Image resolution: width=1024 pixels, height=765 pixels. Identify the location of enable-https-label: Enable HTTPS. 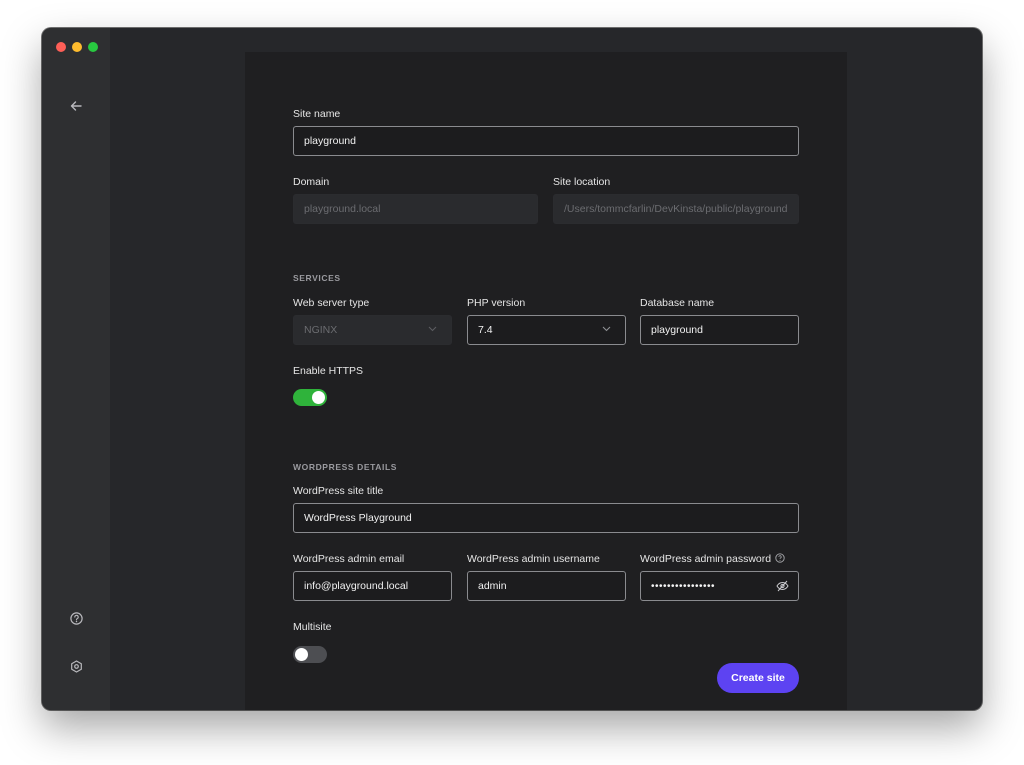
(328, 371).